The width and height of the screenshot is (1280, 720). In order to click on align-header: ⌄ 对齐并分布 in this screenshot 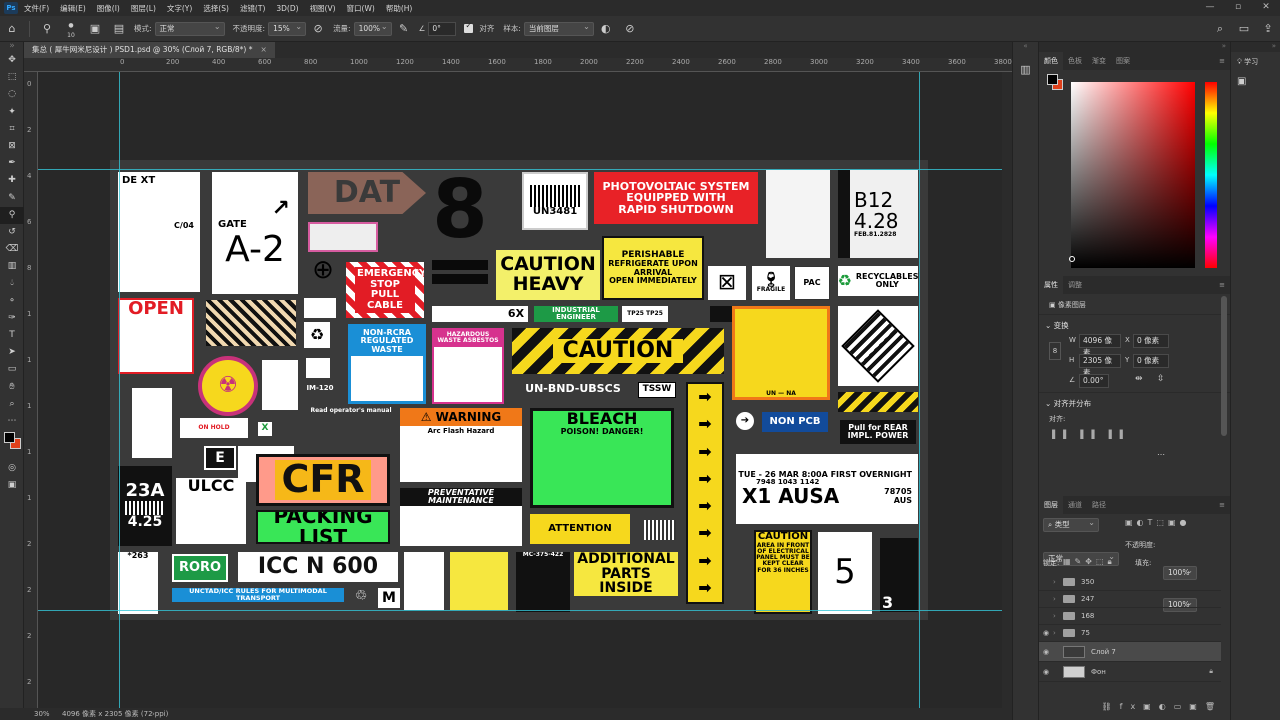, I will do `click(1068, 403)`.